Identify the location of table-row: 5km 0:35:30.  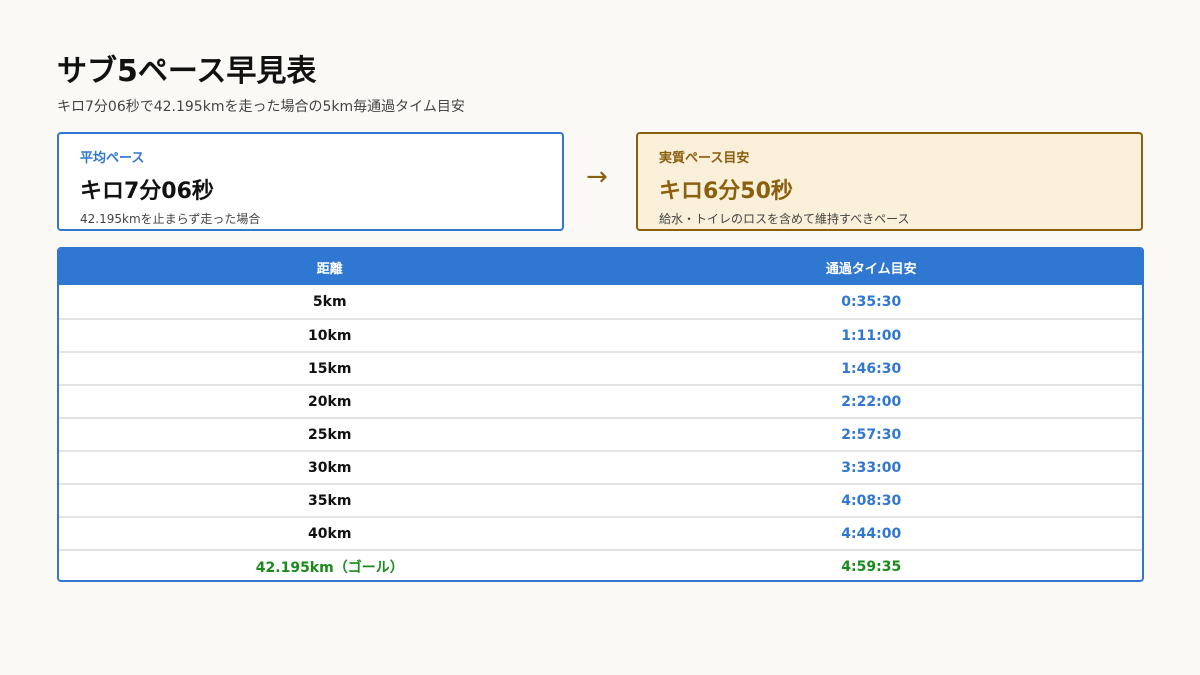
(600, 301).